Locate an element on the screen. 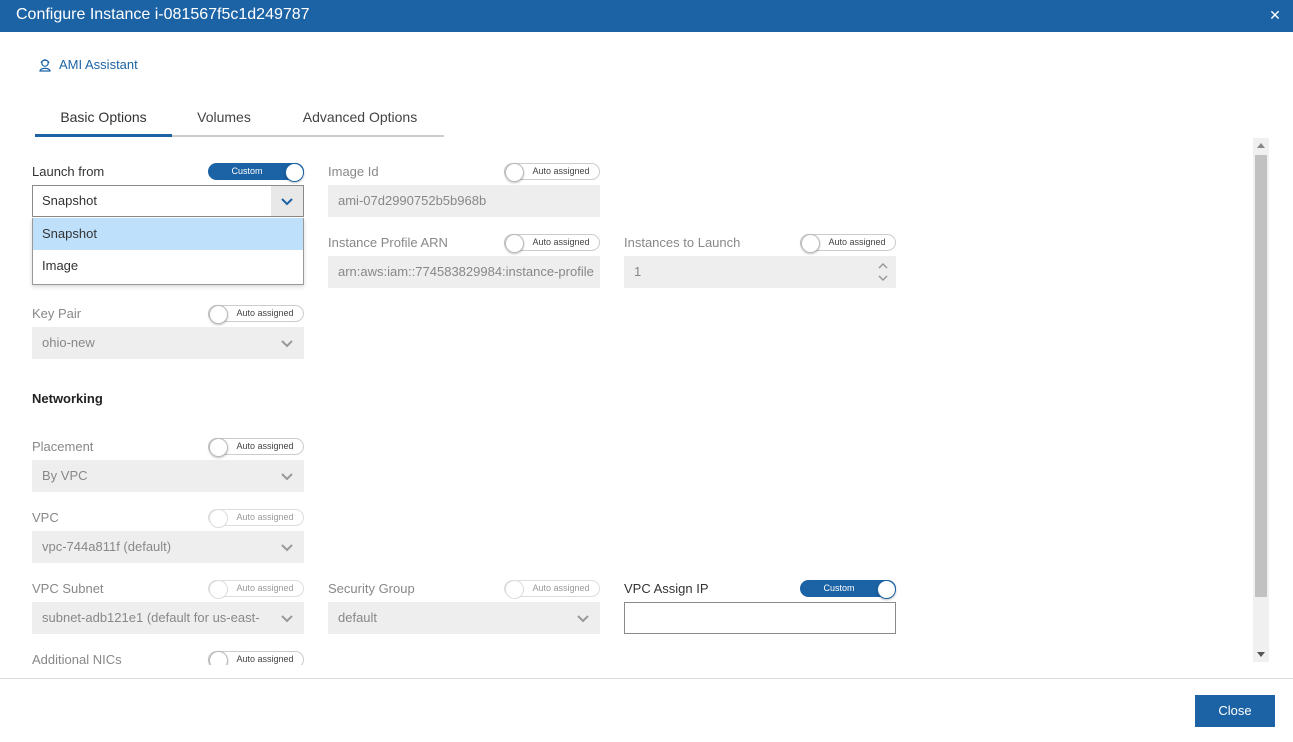 This screenshot has height=742, width=1293. scrollbar-thumb is located at coordinates (1261, 376).